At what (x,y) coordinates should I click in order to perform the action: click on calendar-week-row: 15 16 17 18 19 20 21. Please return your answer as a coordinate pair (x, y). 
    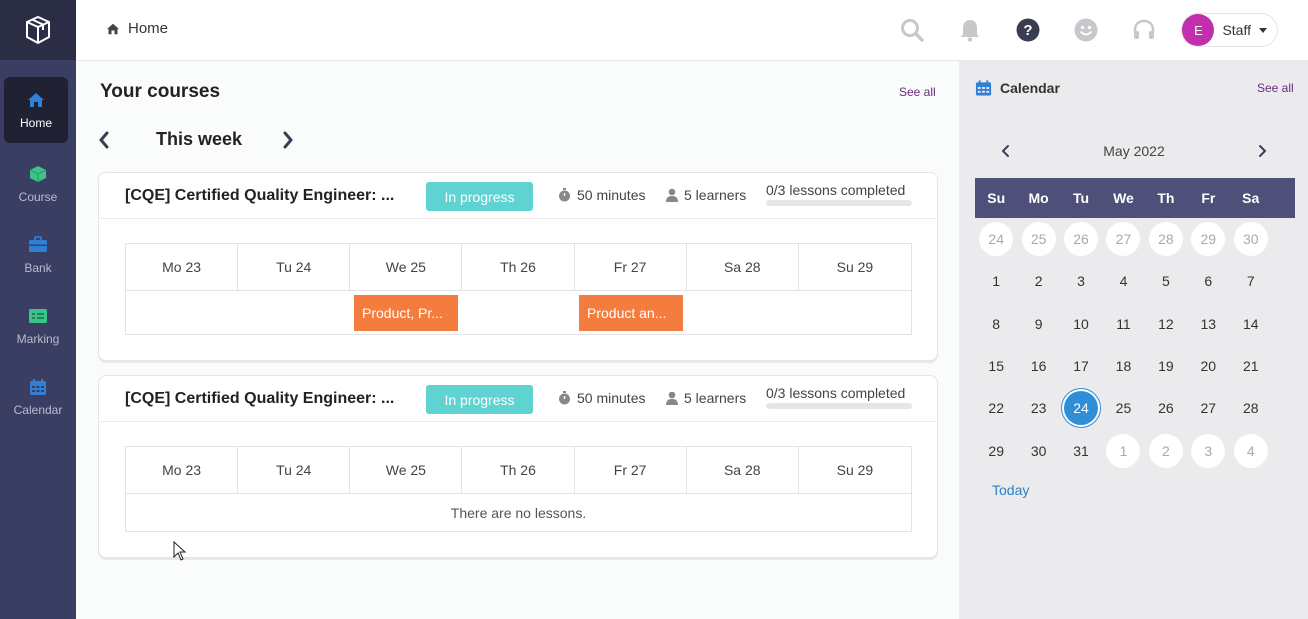
    Looking at the image, I should click on (1135, 366).